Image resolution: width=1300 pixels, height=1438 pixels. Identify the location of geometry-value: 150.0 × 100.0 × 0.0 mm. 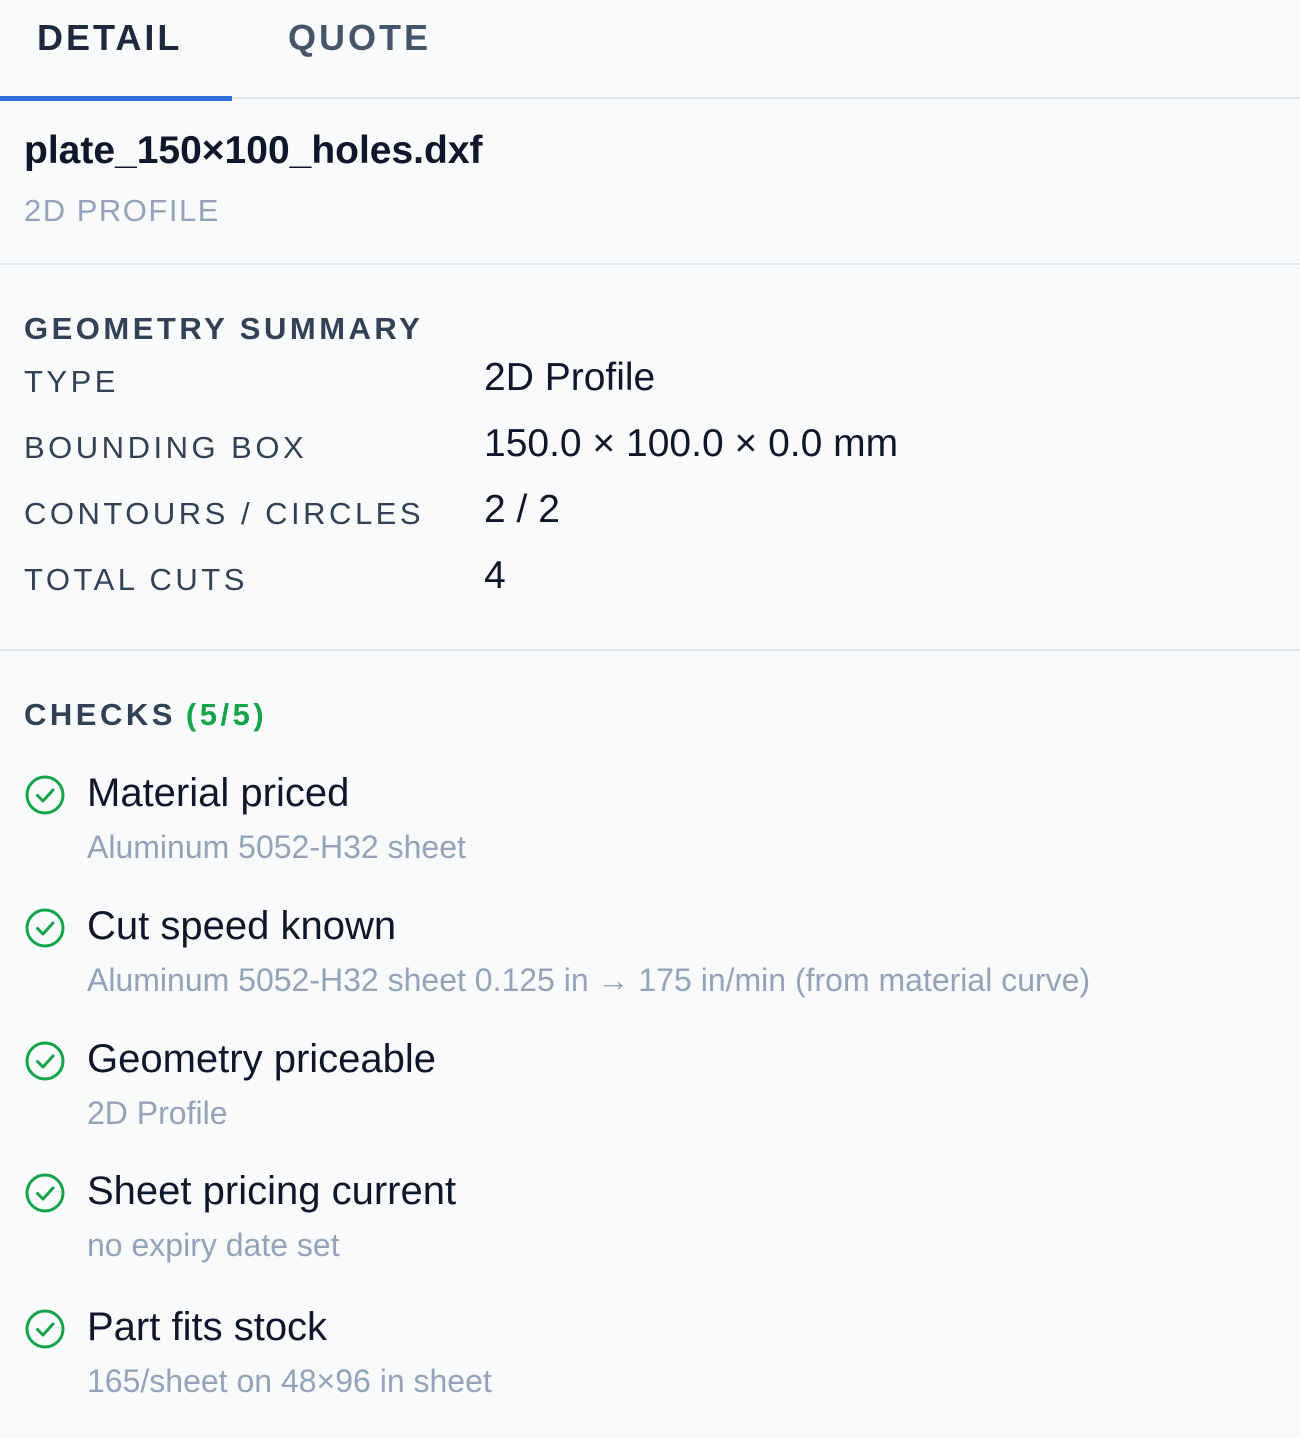
(691, 443).